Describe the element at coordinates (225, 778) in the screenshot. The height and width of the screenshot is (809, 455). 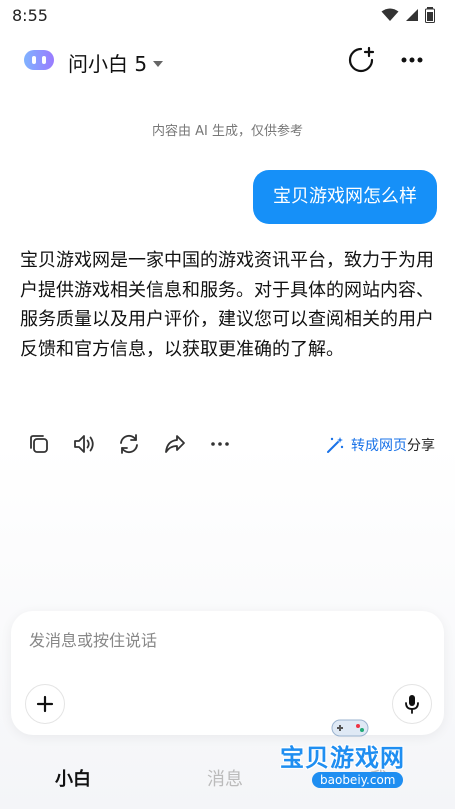
I see `tab-messages: 消息` at that location.